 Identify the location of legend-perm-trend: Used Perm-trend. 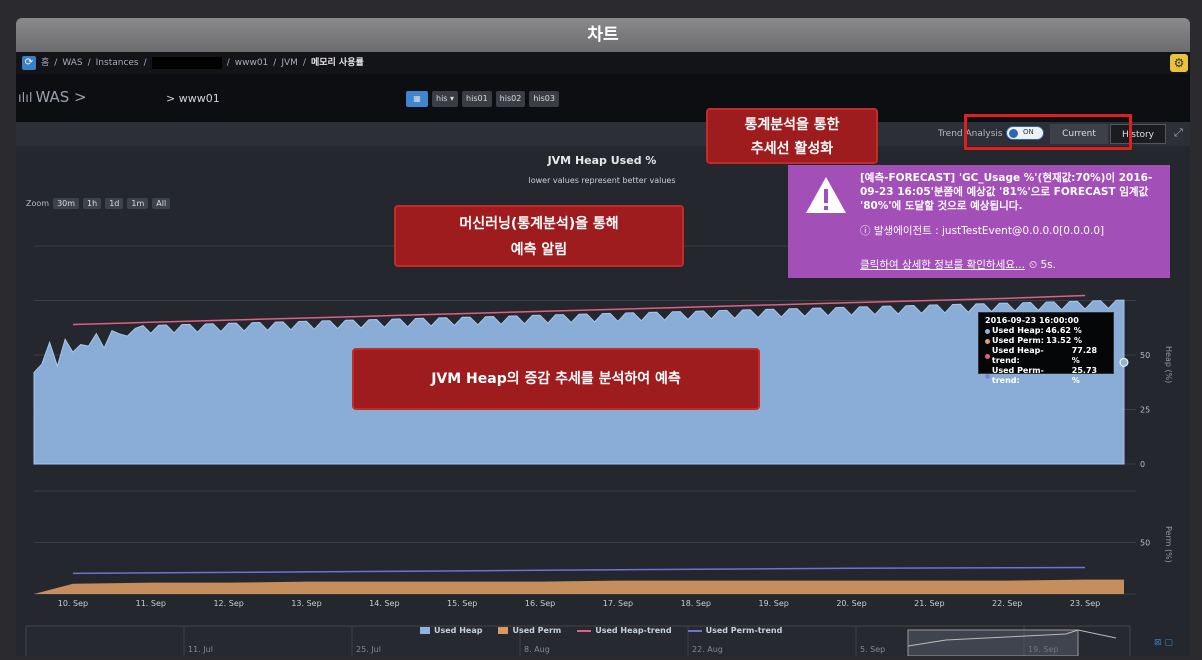
(734, 630).